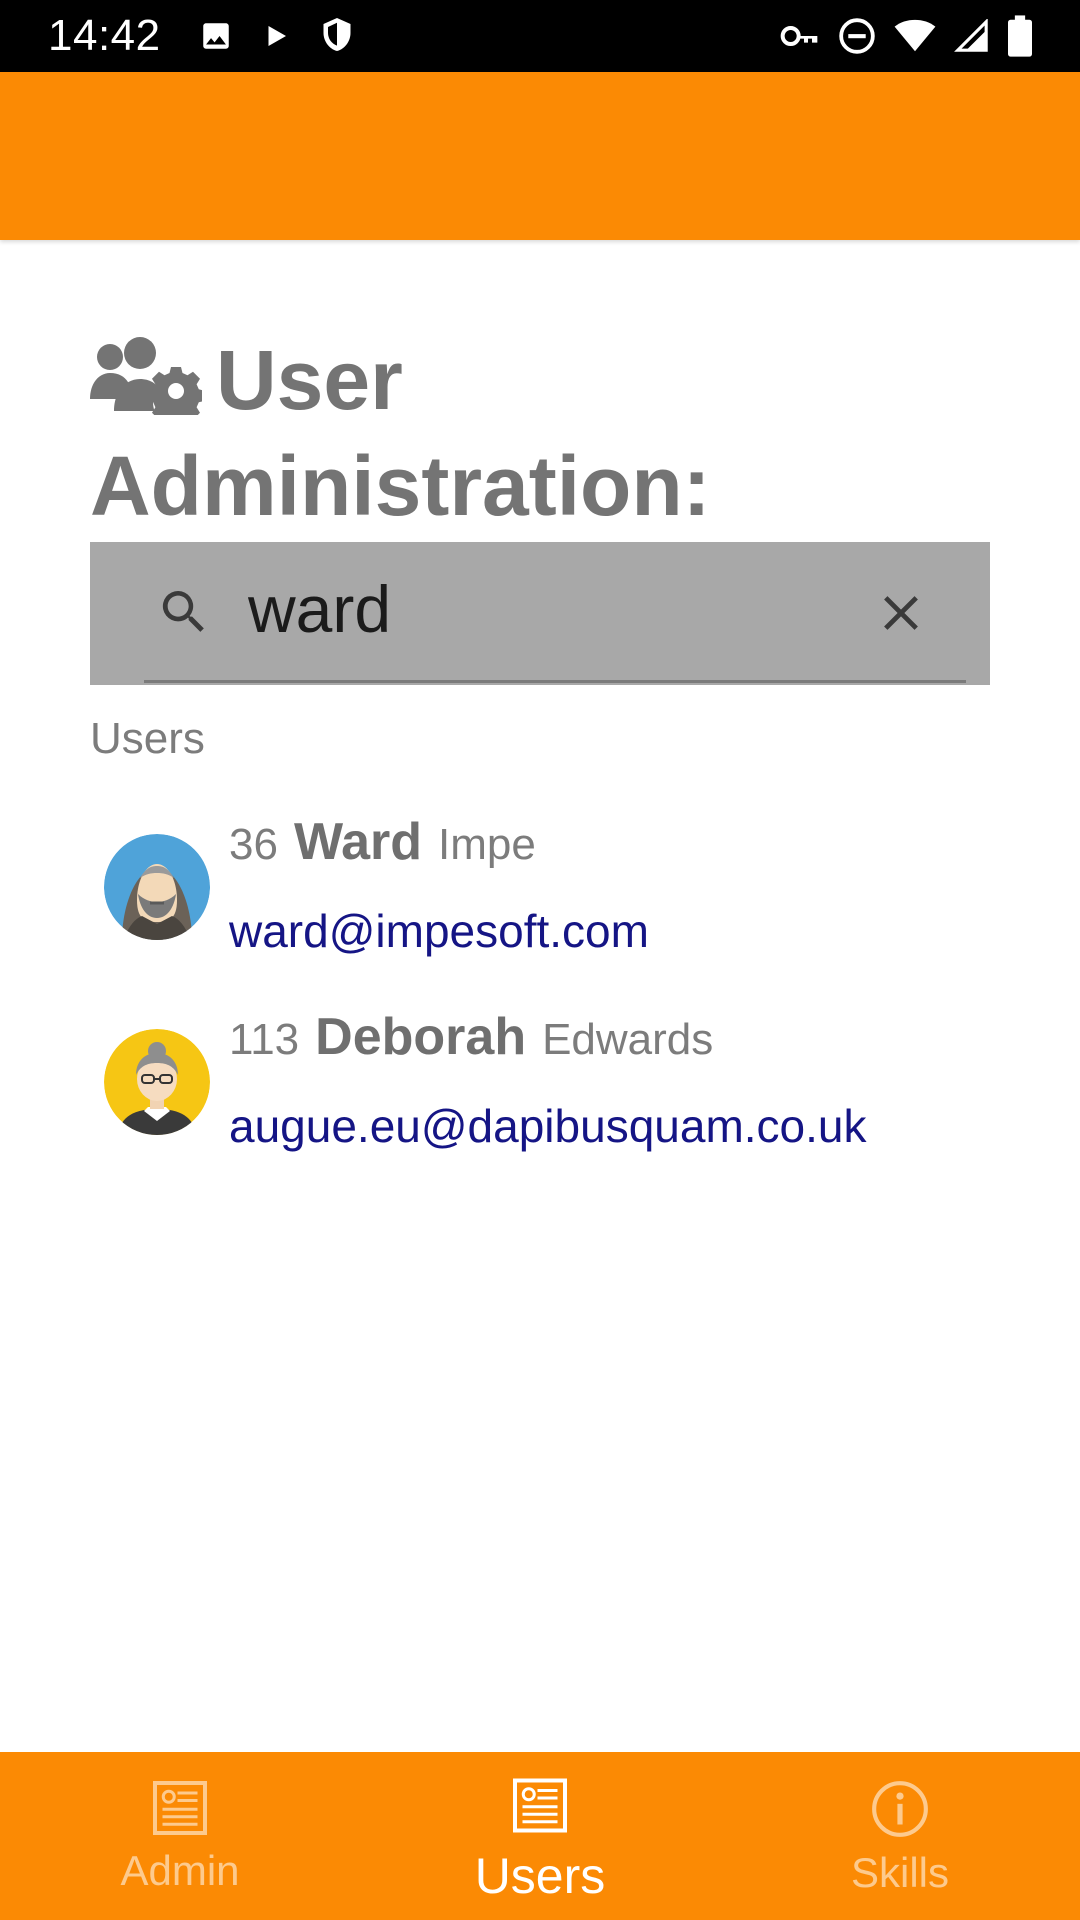  I want to click on app-bar, so click(540, 156).